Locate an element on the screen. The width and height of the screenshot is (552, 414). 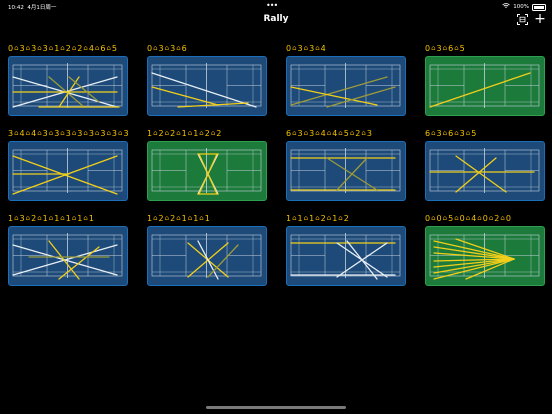
rally-card: 0 ⌂ 3 ⌂ 3 ⌂ 4 is located at coordinates (346, 87).